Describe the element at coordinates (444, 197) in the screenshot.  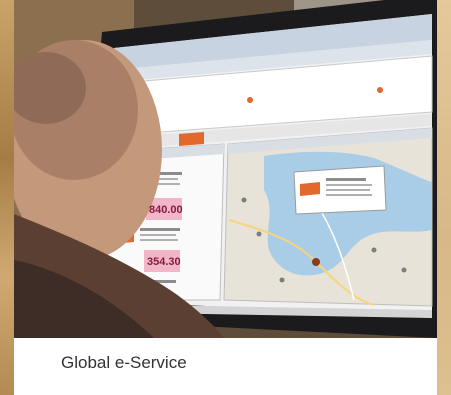
I see `background-wood-right` at that location.